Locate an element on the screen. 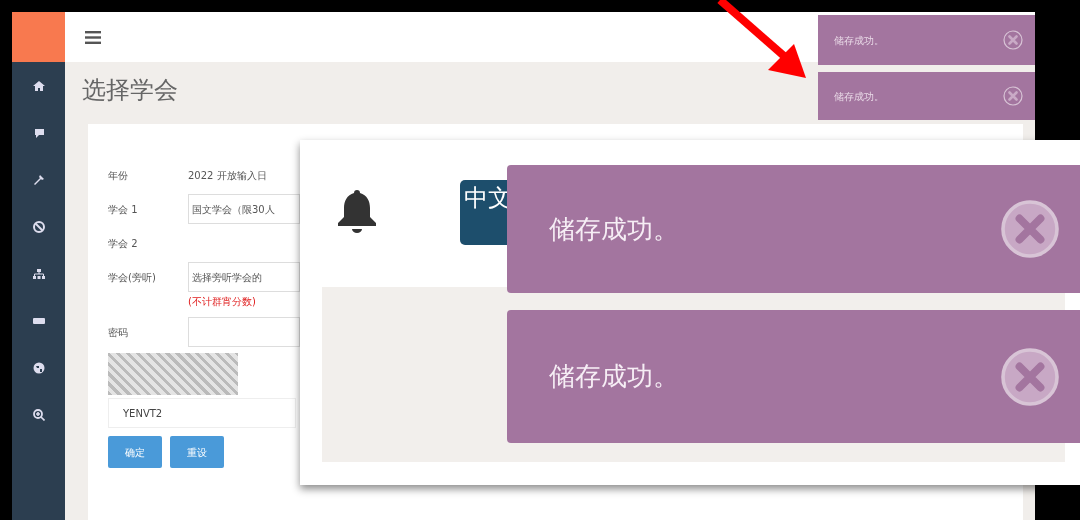 The width and height of the screenshot is (1080, 520). ban-icon is located at coordinates (38, 227).